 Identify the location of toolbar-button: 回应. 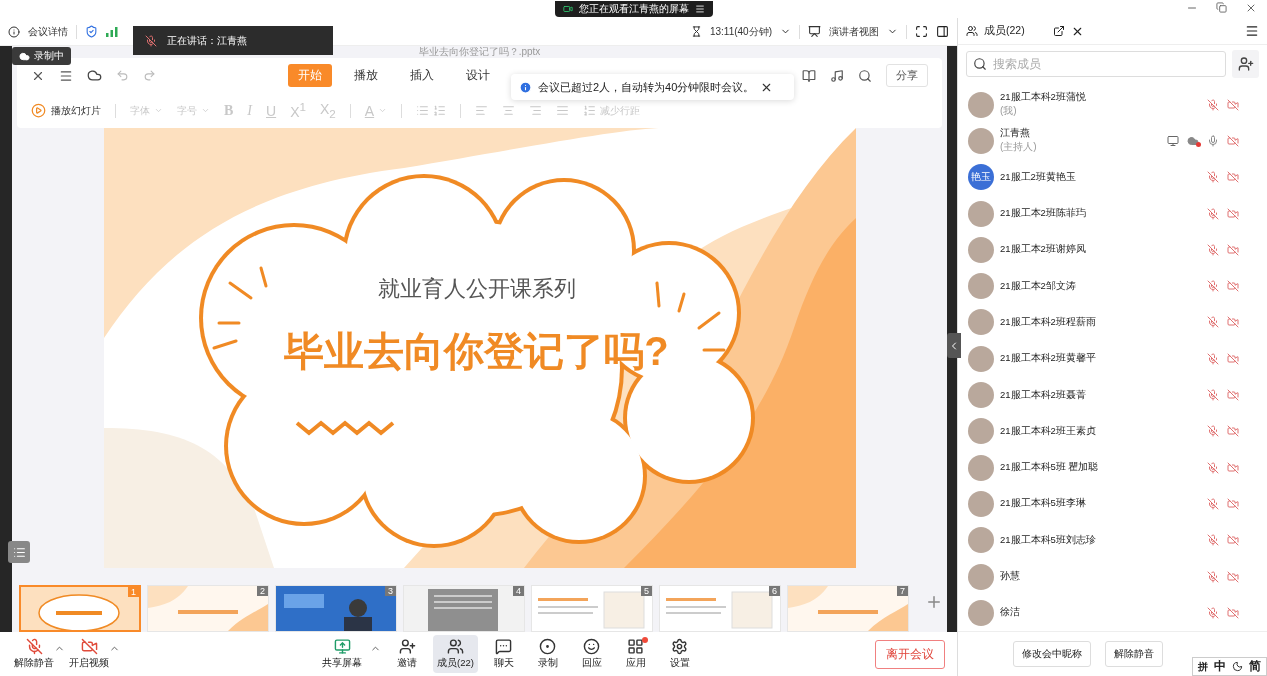
(591, 654).